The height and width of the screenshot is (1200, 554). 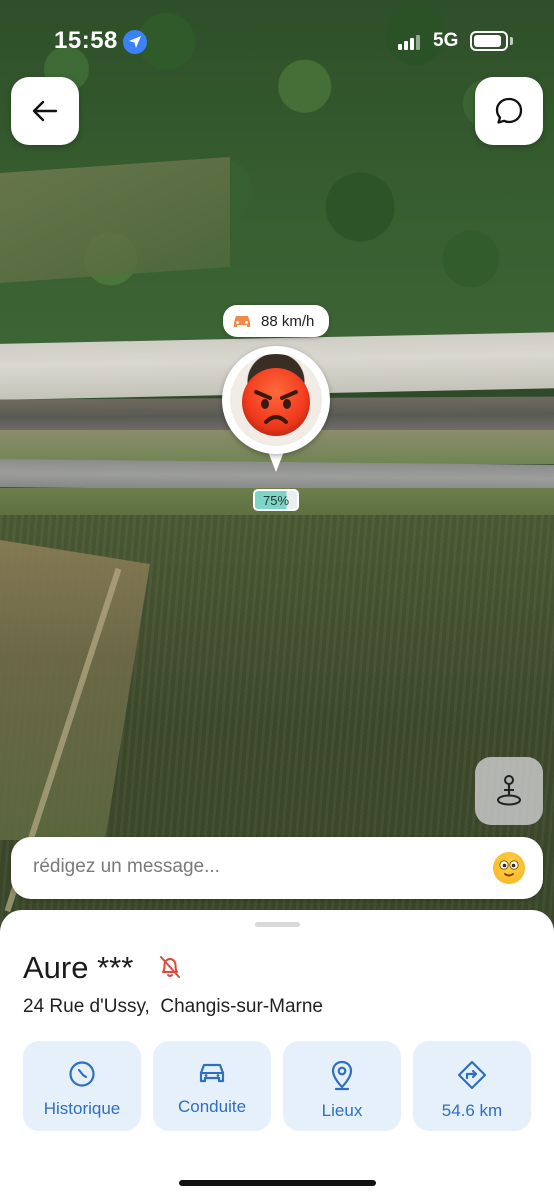 What do you see at coordinates (472, 1110) in the screenshot?
I see `action-label: 54.6 km` at bounding box center [472, 1110].